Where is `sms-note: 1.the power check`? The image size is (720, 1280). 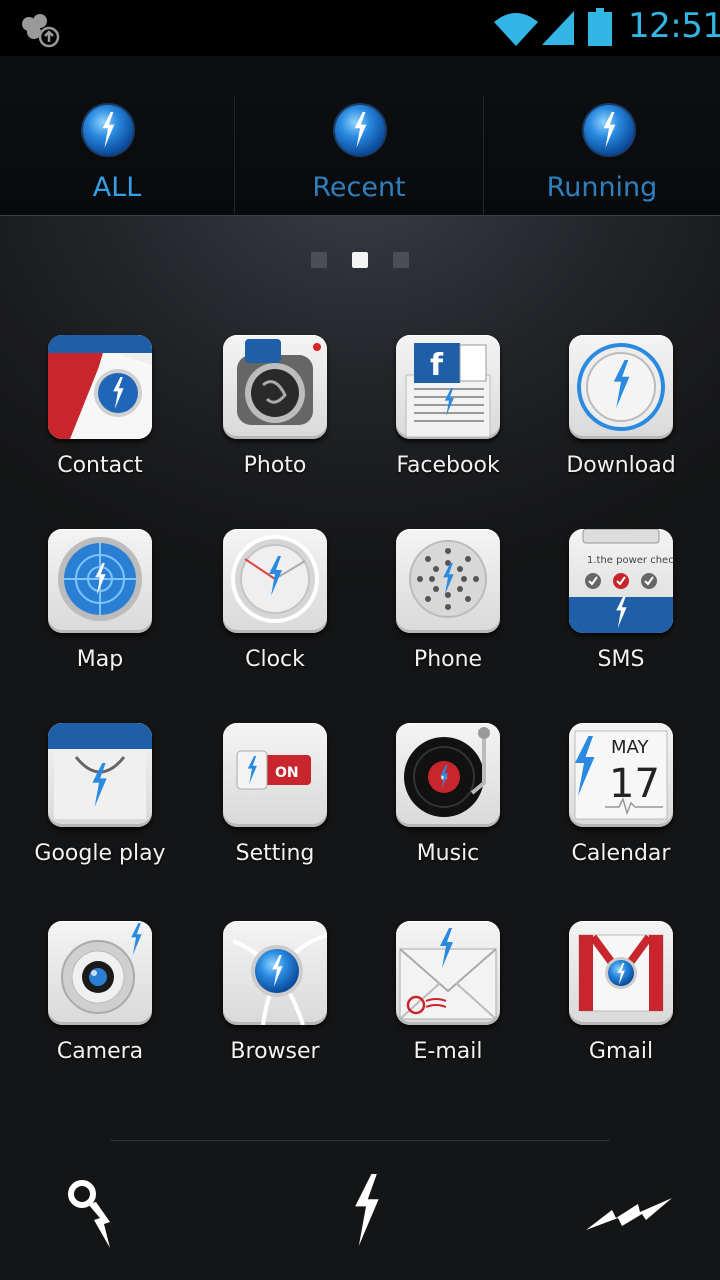
sms-note: 1.the power check is located at coordinates (630, 560).